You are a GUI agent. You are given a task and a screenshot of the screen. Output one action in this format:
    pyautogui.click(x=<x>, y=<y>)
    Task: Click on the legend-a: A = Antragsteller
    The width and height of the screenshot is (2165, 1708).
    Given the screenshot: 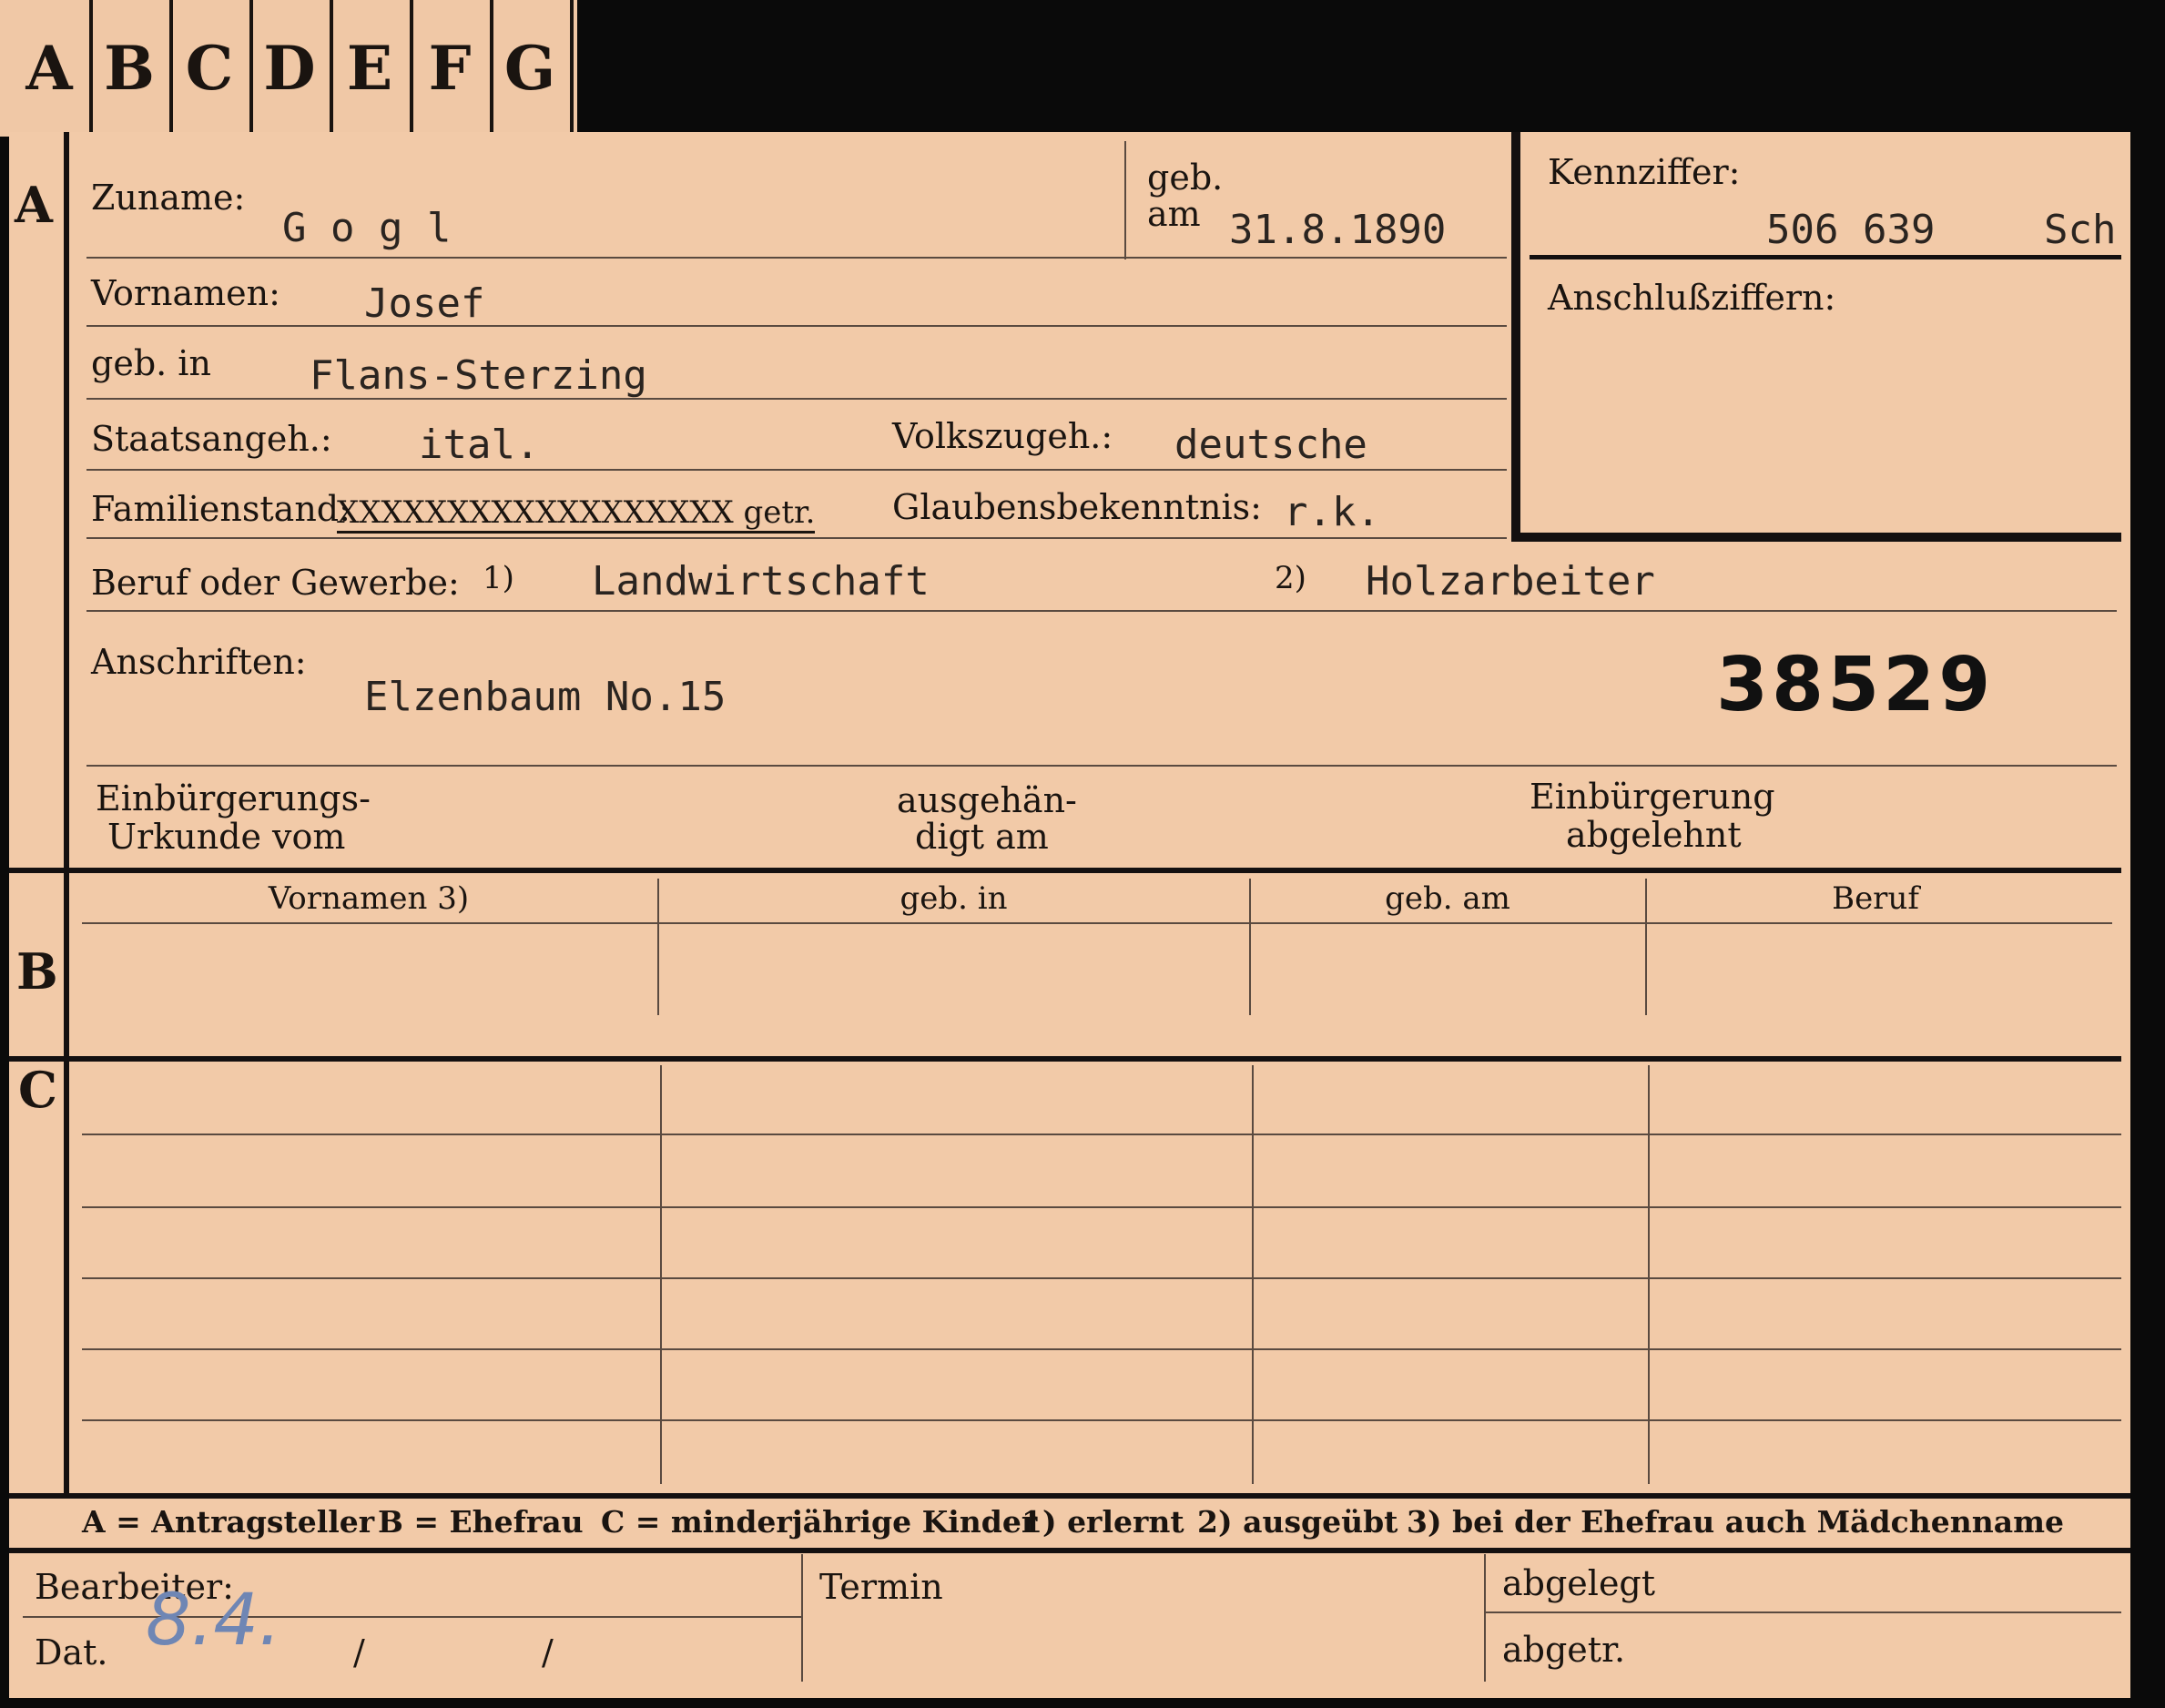 What is the action you would take?
    pyautogui.click(x=228, y=1522)
    